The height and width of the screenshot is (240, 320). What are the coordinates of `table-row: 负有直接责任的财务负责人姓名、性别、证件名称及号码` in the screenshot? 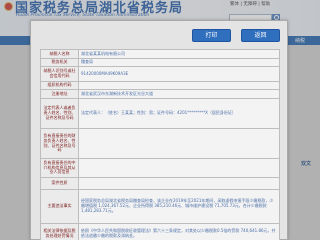 It's located at (160, 143).